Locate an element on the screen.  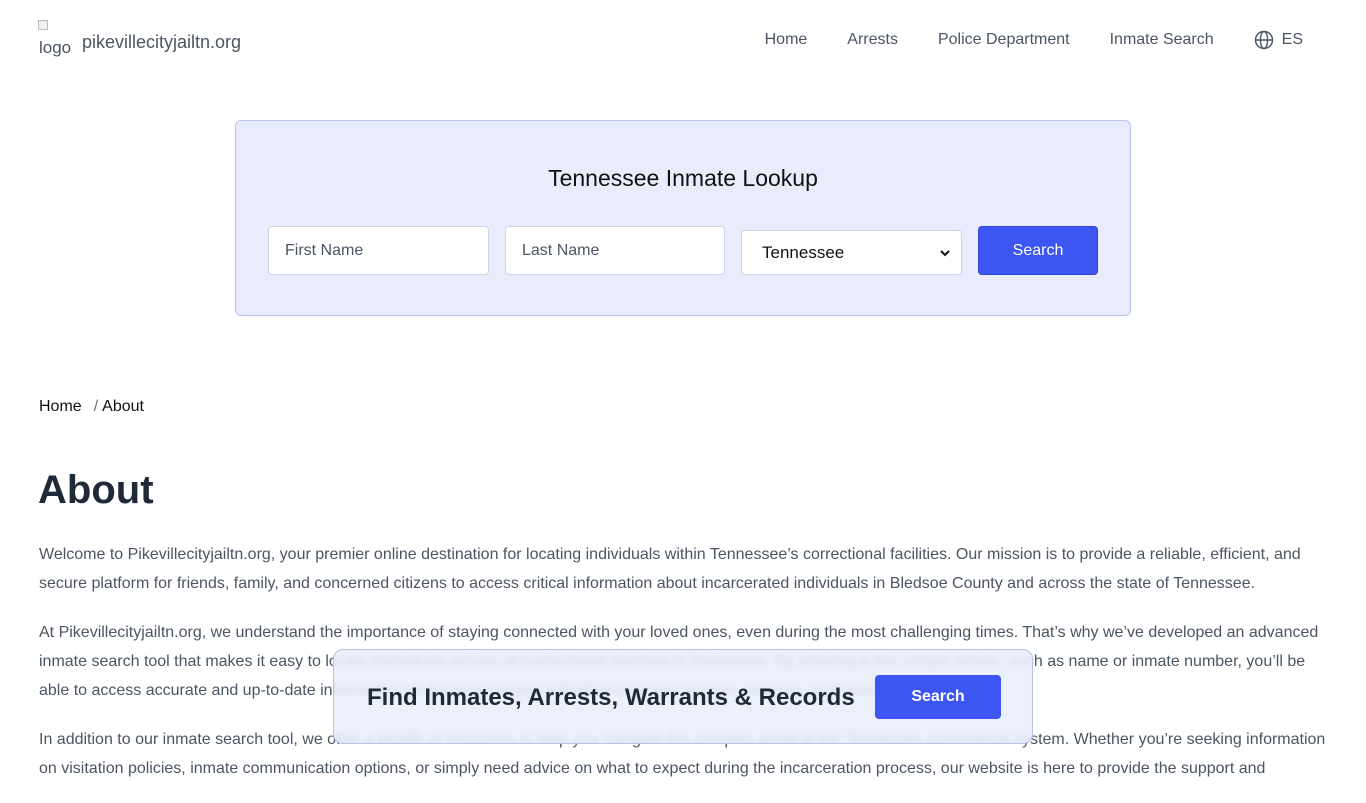
broken-image-icon is located at coordinates (43, 25).